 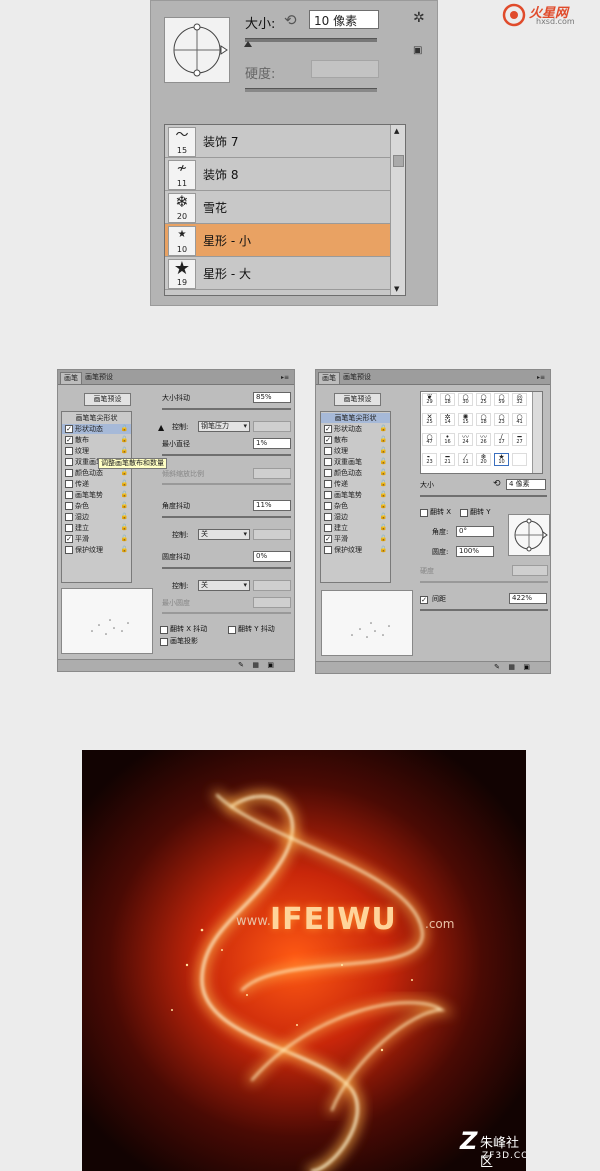 What do you see at coordinates (483, 439) in the screenshot?
I see `brush-tip-cell: 〰 26` at bounding box center [483, 439].